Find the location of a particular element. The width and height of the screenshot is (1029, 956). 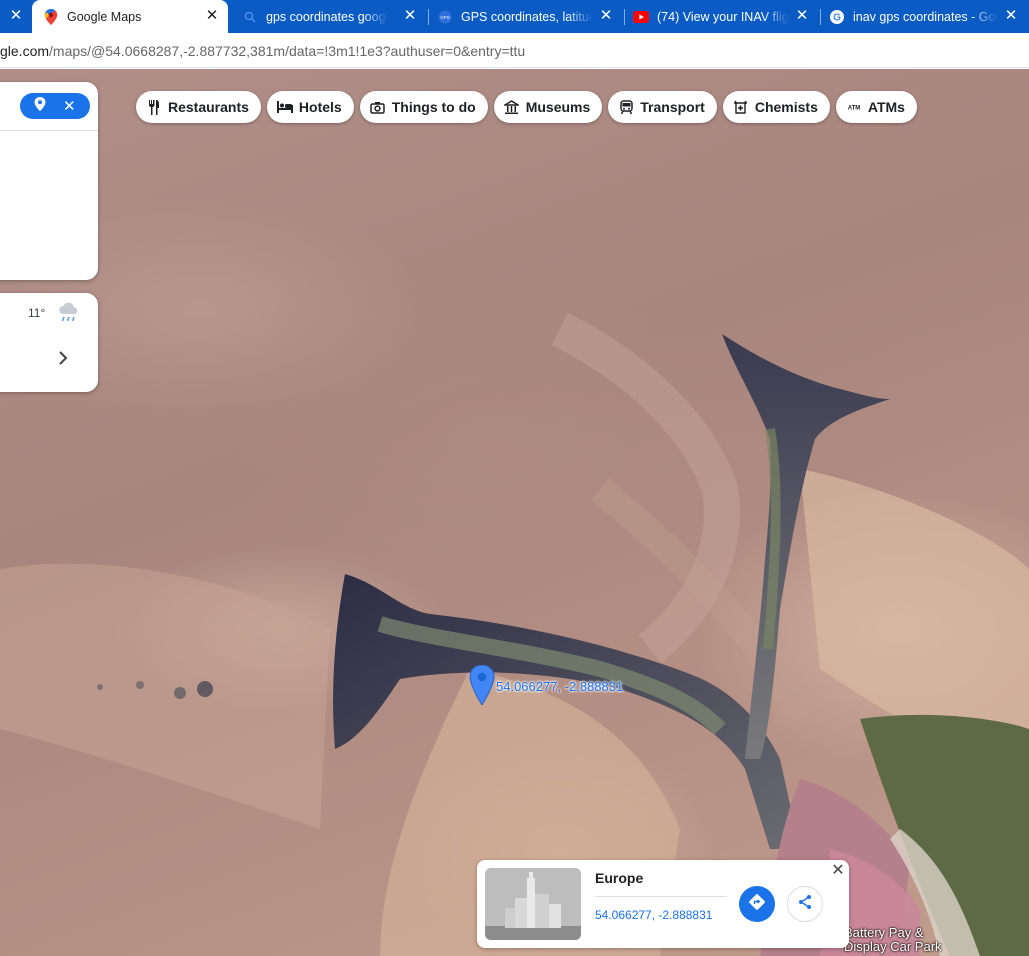

svg-text: G is located at coordinates (837, 17).